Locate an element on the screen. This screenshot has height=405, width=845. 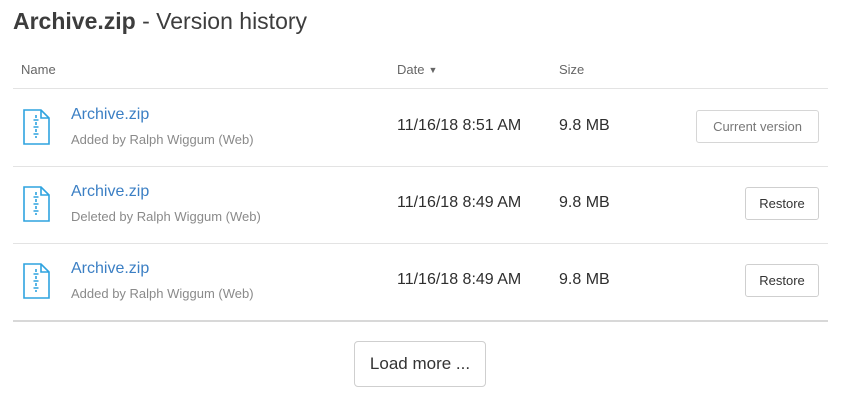
version-author: Deleted by Ralph Wiggum (Web) is located at coordinates (166, 216).